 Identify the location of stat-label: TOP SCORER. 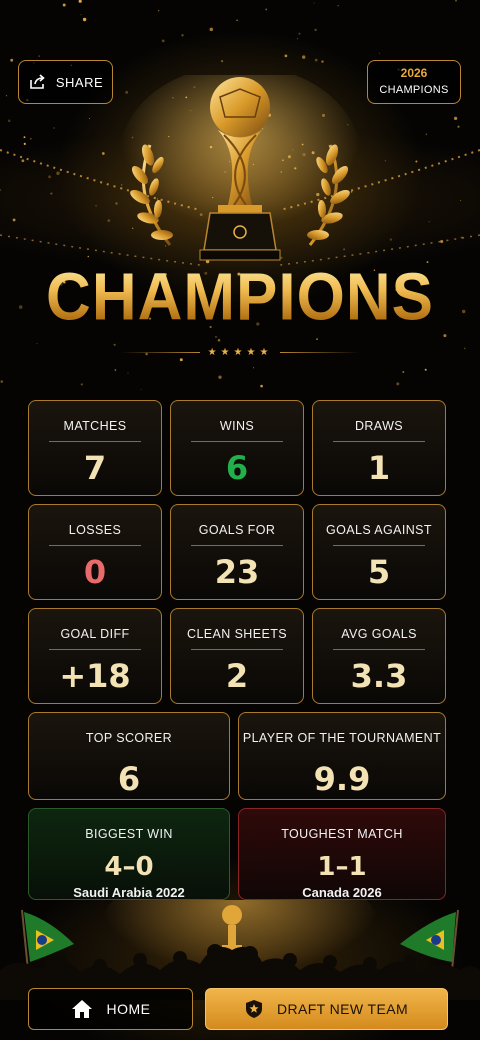
(129, 738).